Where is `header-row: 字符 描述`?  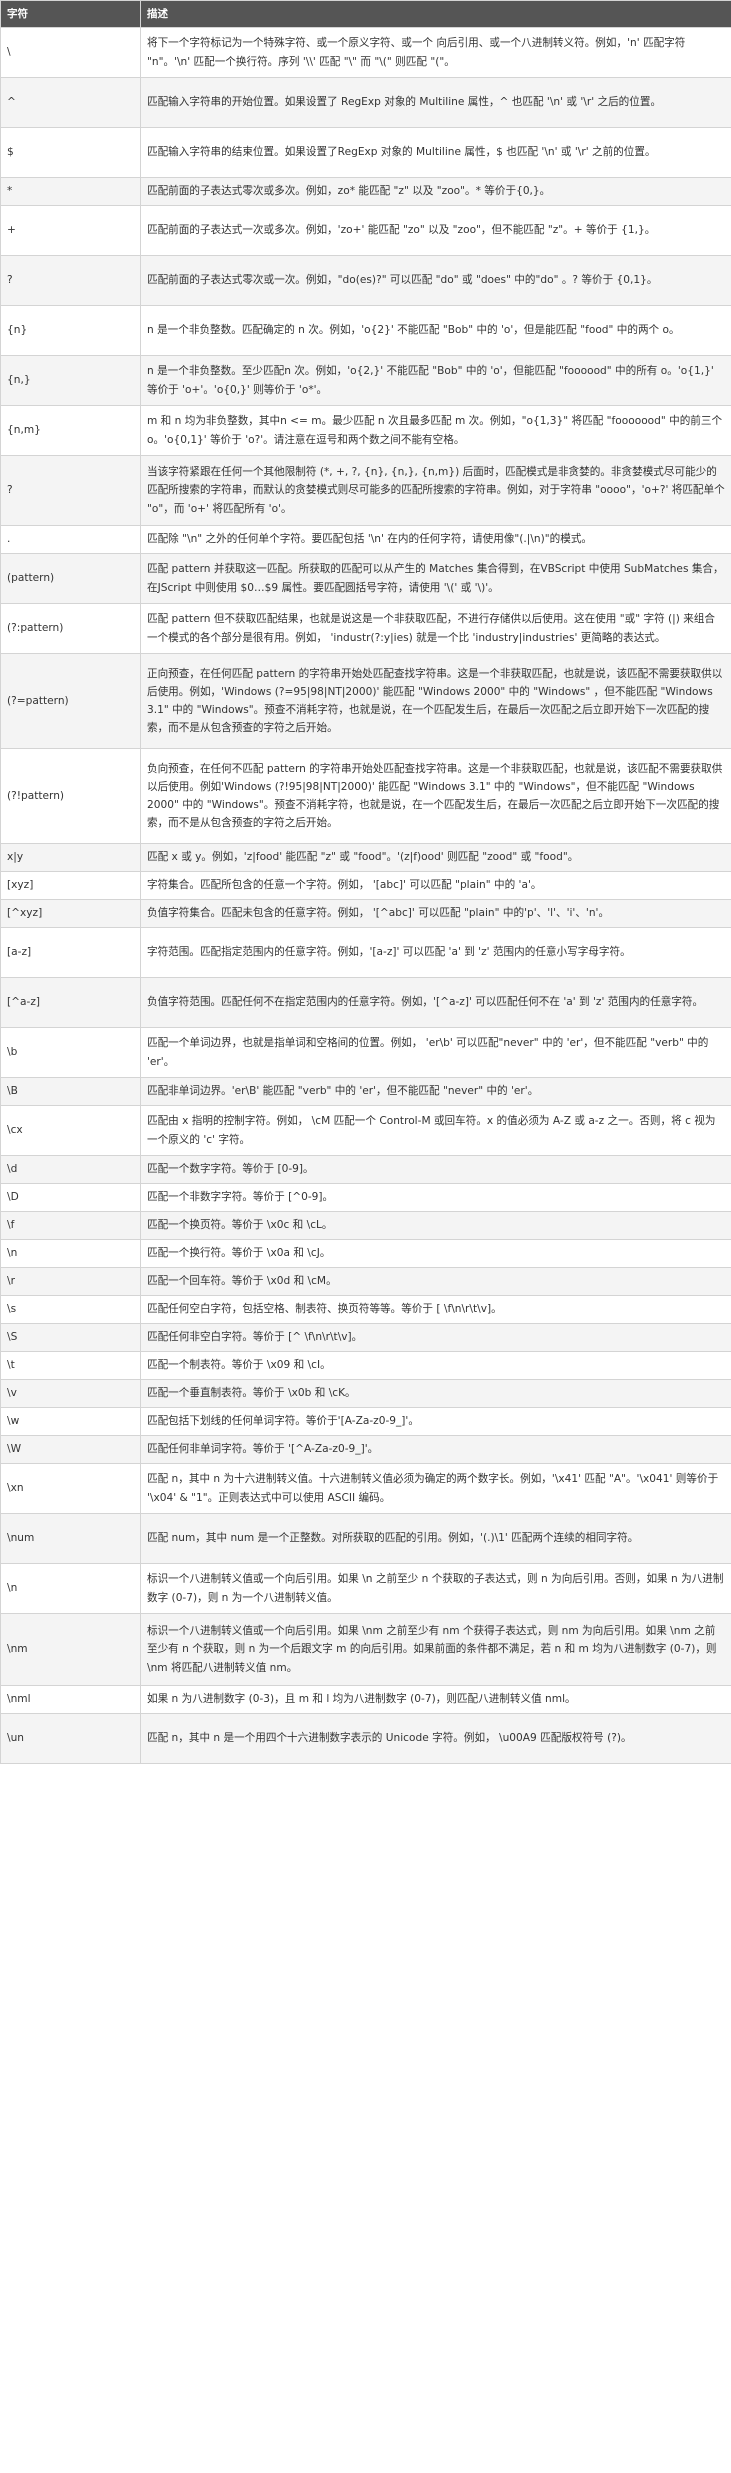
header-row: 字符 描述 is located at coordinates (365, 14).